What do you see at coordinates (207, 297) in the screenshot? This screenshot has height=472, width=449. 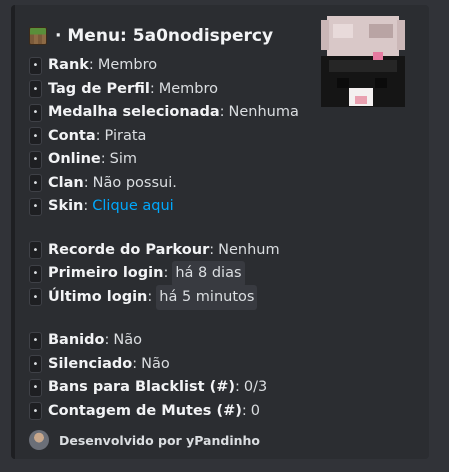 I see `field-value: há 5 minutos` at bounding box center [207, 297].